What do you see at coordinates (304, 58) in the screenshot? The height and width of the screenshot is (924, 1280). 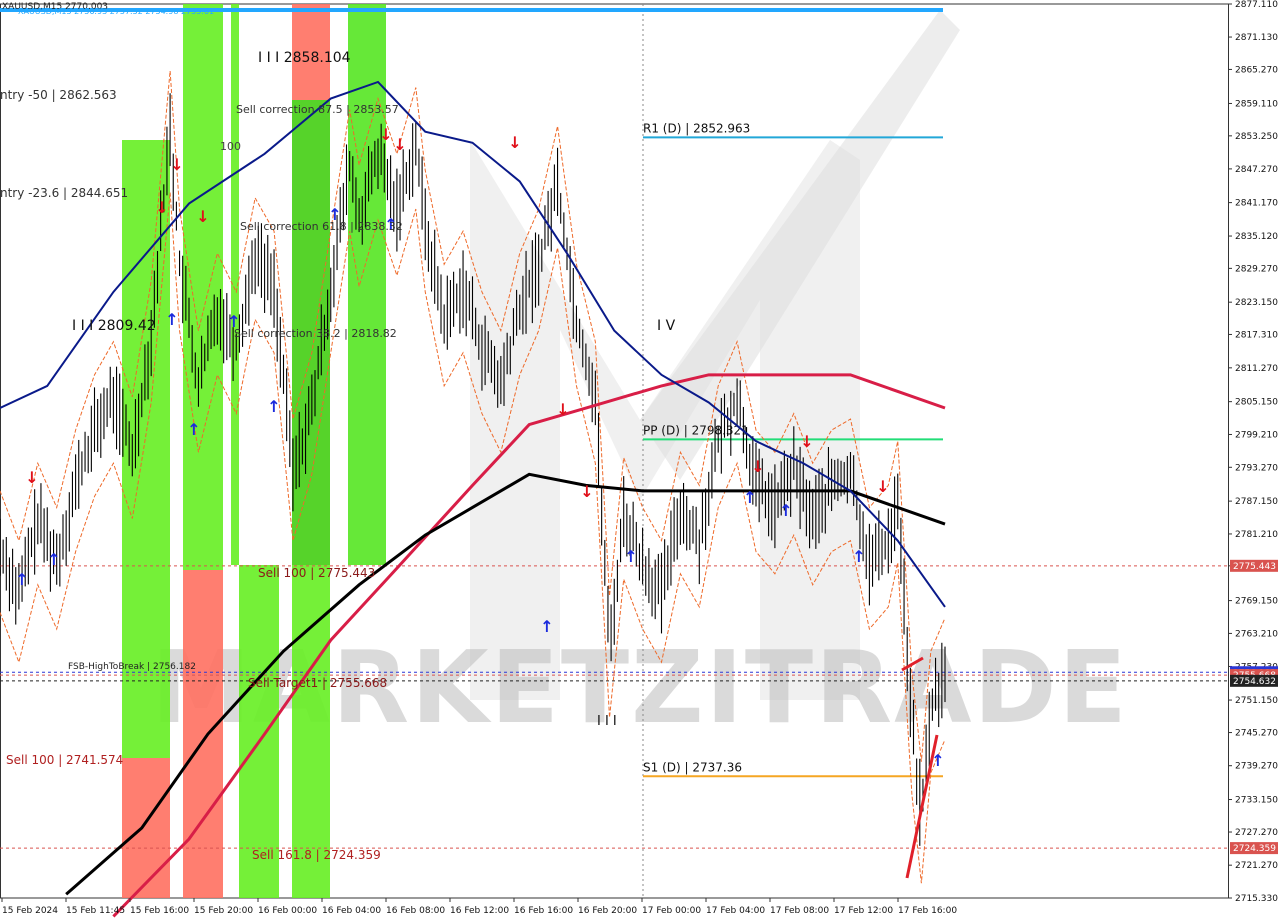 I see `chart-annotation: I I I 2858.104` at bounding box center [304, 58].